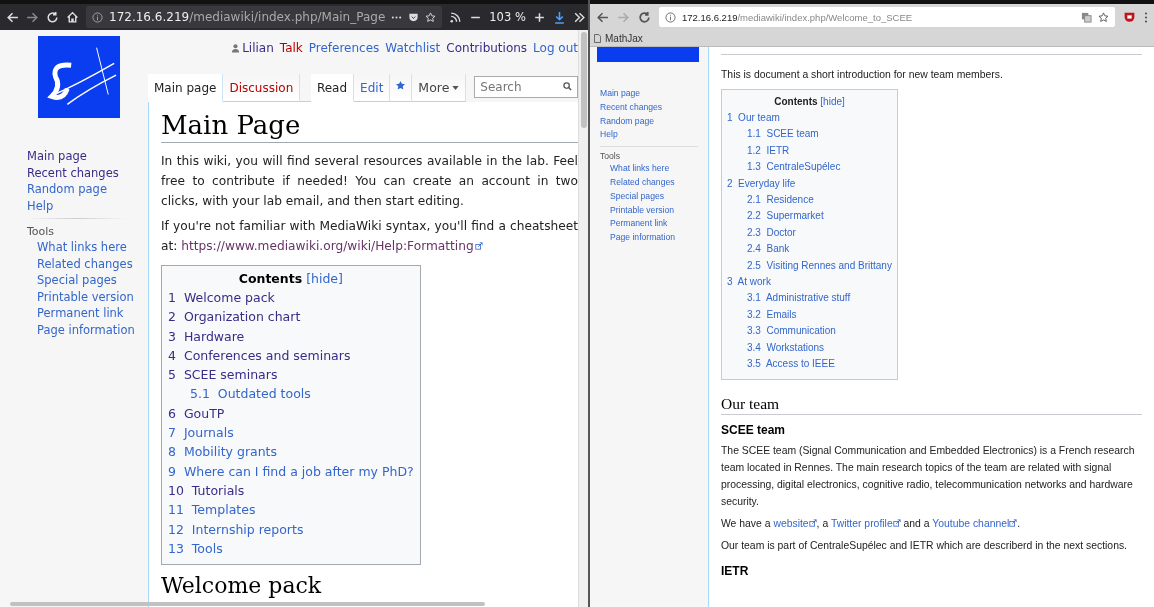 Image resolution: width=1154 pixels, height=607 pixels. I want to click on watch-star-icon, so click(401, 85).